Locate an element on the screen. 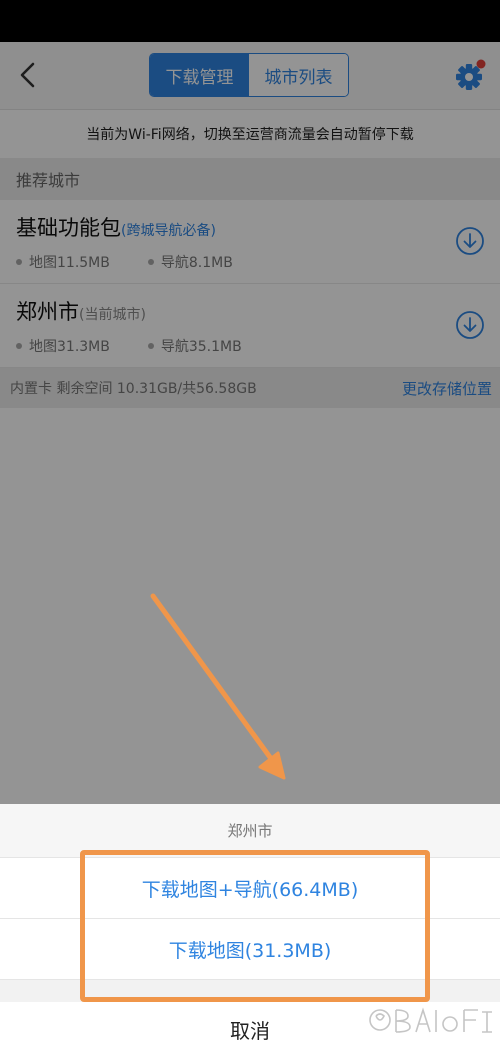  watermark-logo is located at coordinates (430, 1020).